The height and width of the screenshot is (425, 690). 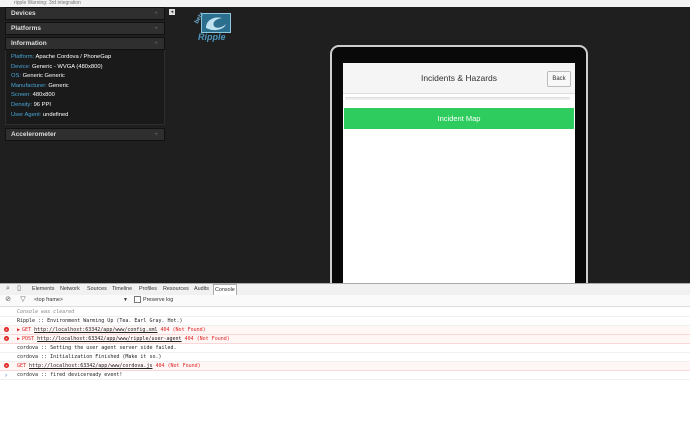 What do you see at coordinates (212, 37) in the screenshot?
I see `logo-word: Ripple` at bounding box center [212, 37].